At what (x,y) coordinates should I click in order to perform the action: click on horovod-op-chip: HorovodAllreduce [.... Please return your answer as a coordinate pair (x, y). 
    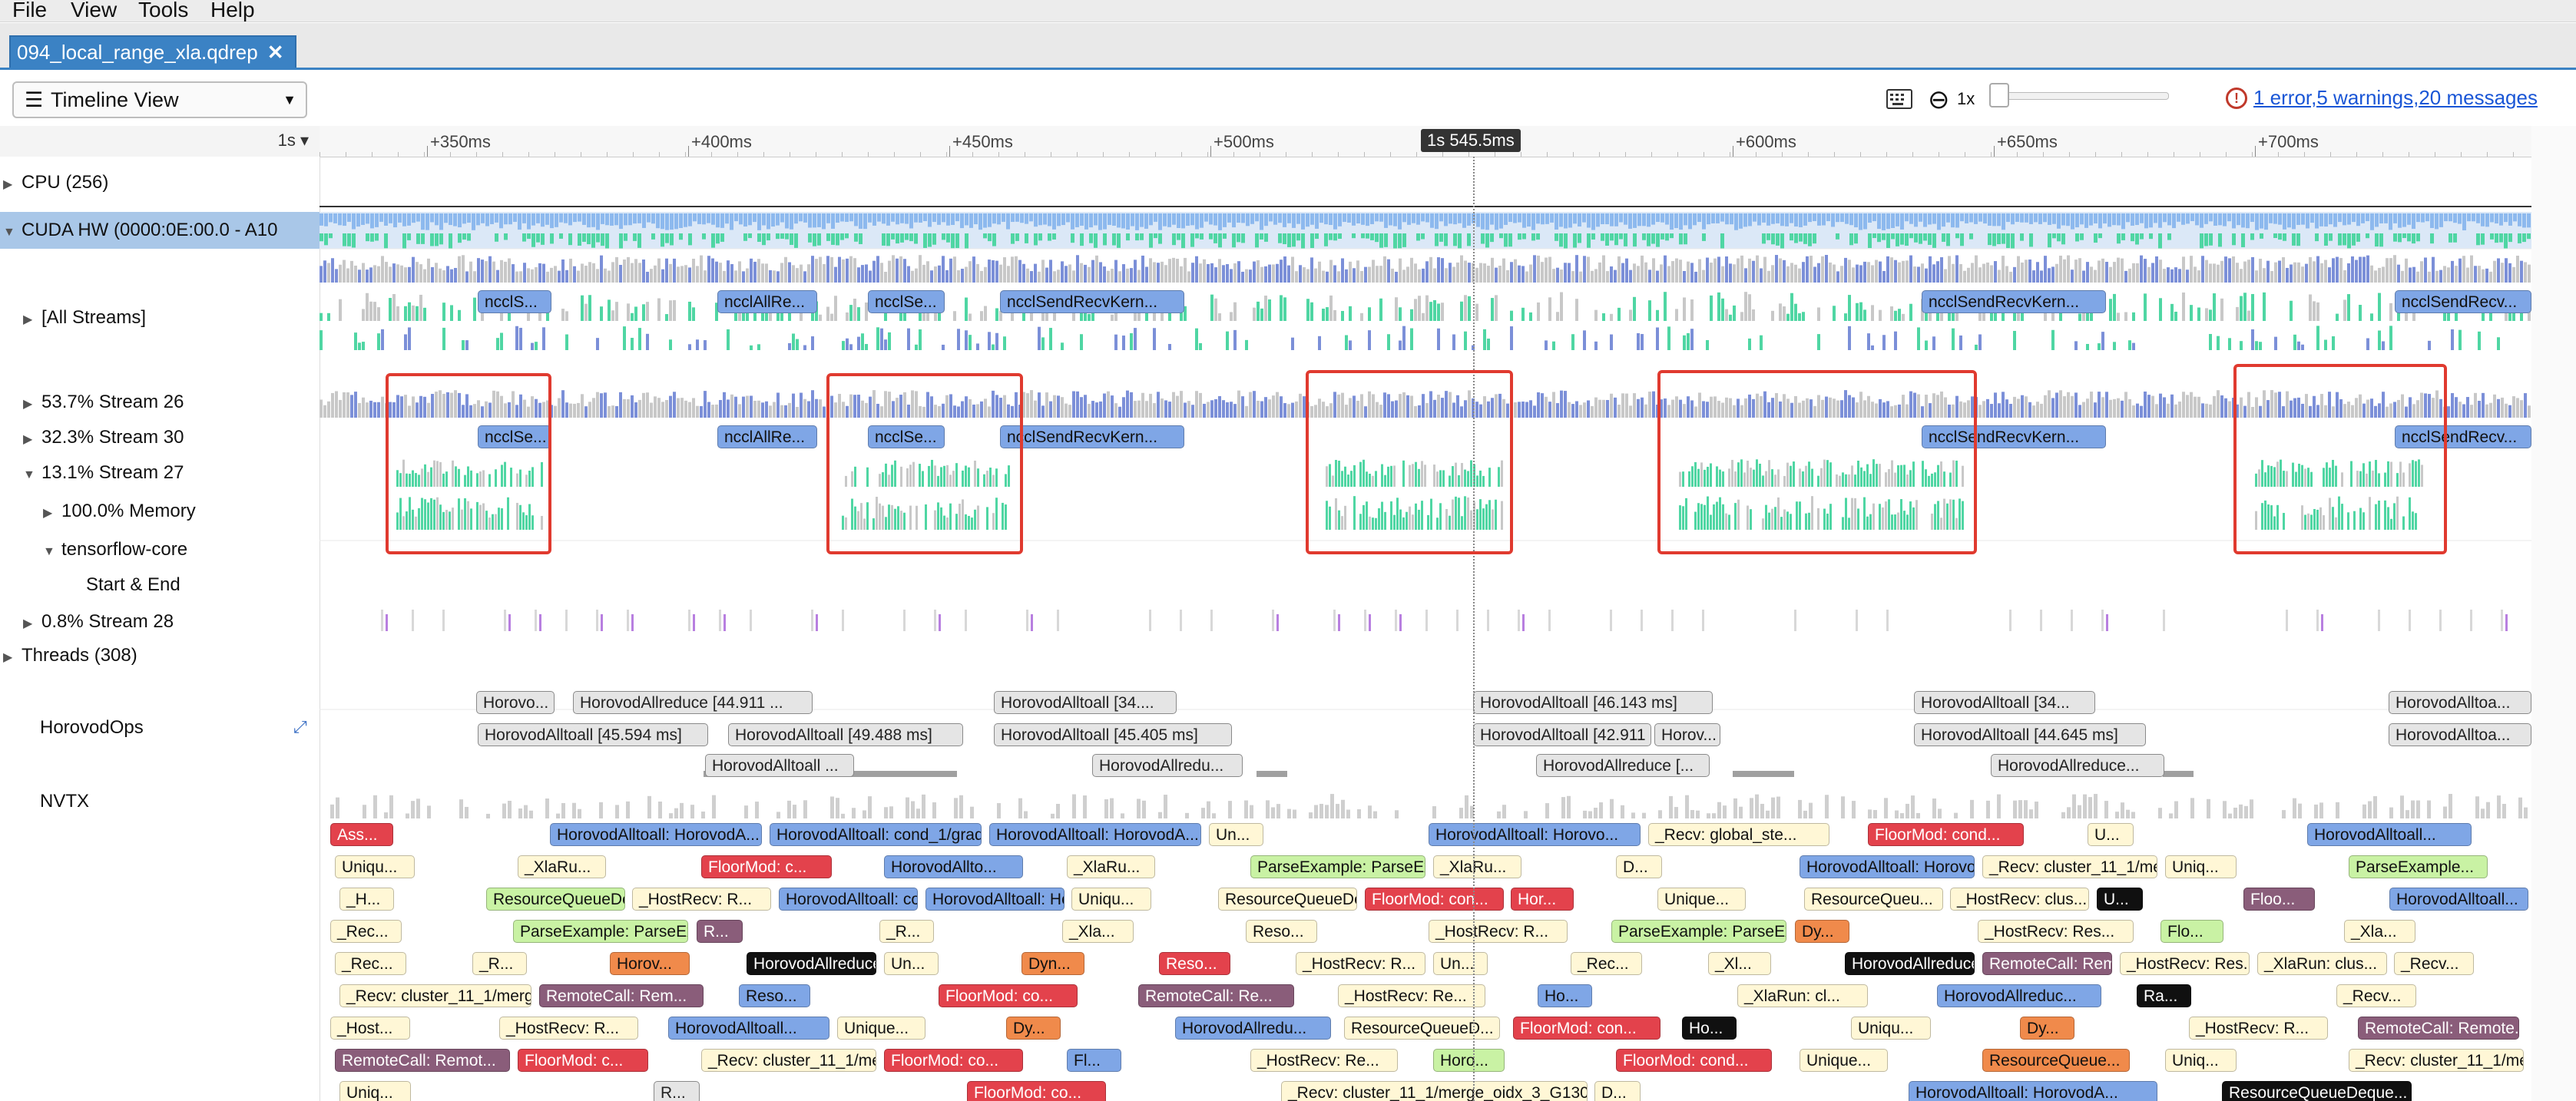
    Looking at the image, I should click on (1623, 765).